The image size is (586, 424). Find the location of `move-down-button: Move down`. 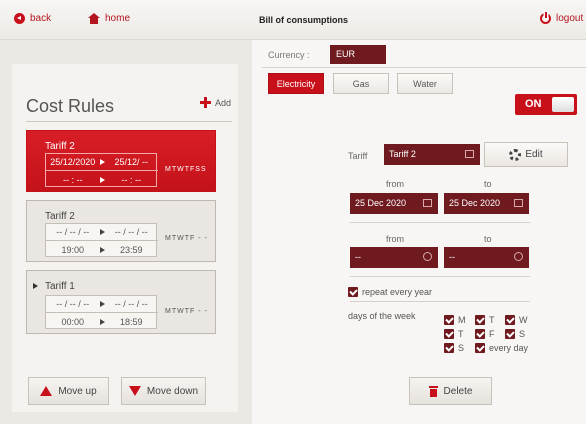

move-down-button: Move down is located at coordinates (163, 391).